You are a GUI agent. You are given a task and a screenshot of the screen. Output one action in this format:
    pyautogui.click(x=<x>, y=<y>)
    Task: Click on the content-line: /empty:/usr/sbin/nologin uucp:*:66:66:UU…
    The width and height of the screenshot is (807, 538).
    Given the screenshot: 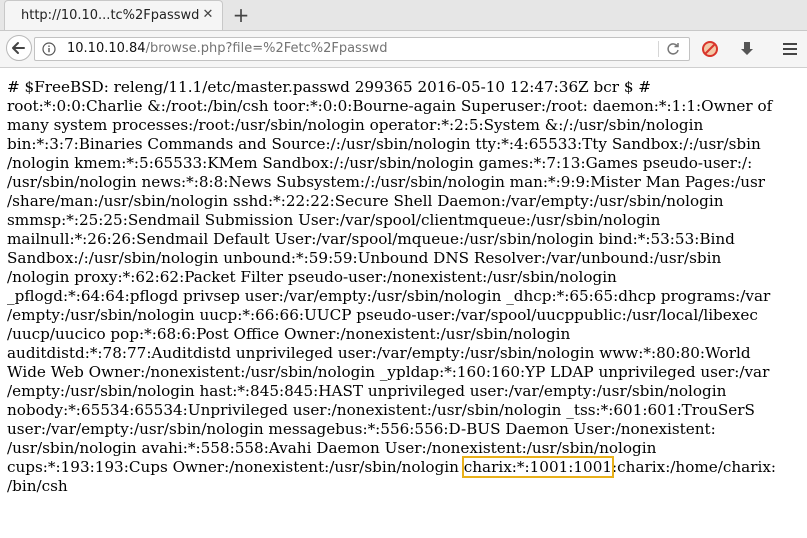 What is the action you would take?
    pyautogui.click(x=382, y=315)
    